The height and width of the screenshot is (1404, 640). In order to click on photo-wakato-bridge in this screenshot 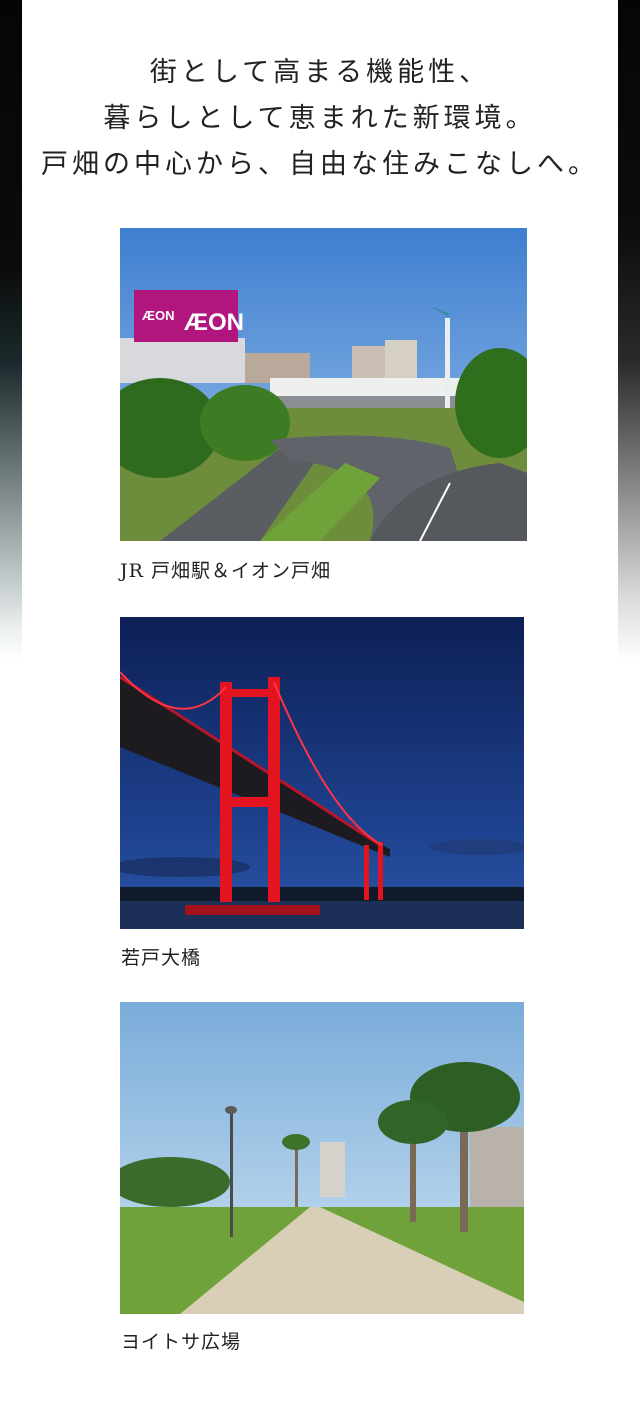, I will do `click(322, 773)`.